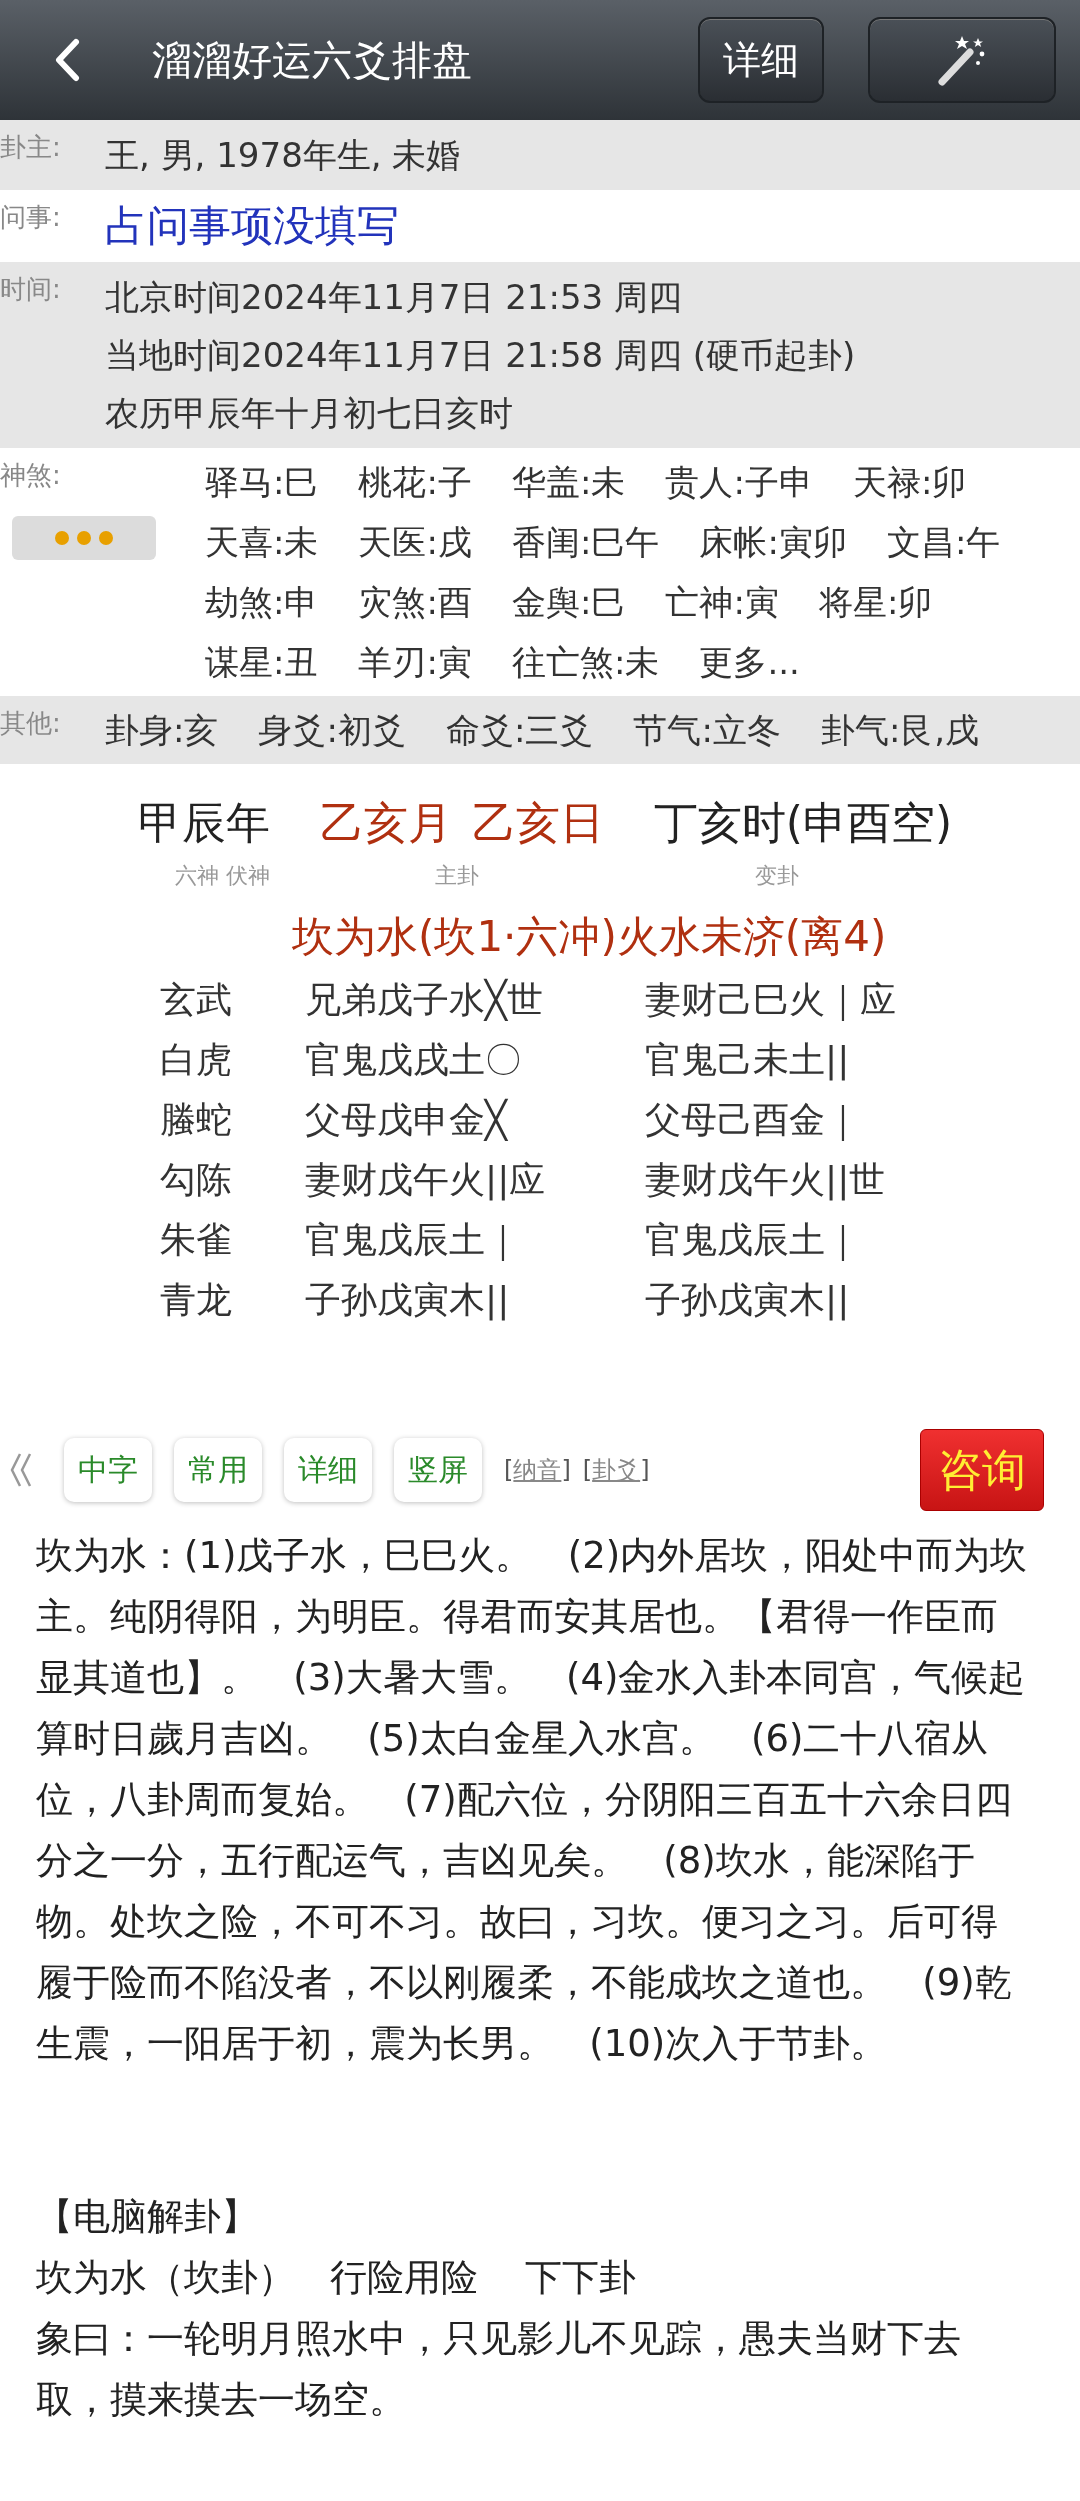 The height and width of the screenshot is (2501, 1080). What do you see at coordinates (739, 482) in the screenshot?
I see `info-item: 贵人:子申` at bounding box center [739, 482].